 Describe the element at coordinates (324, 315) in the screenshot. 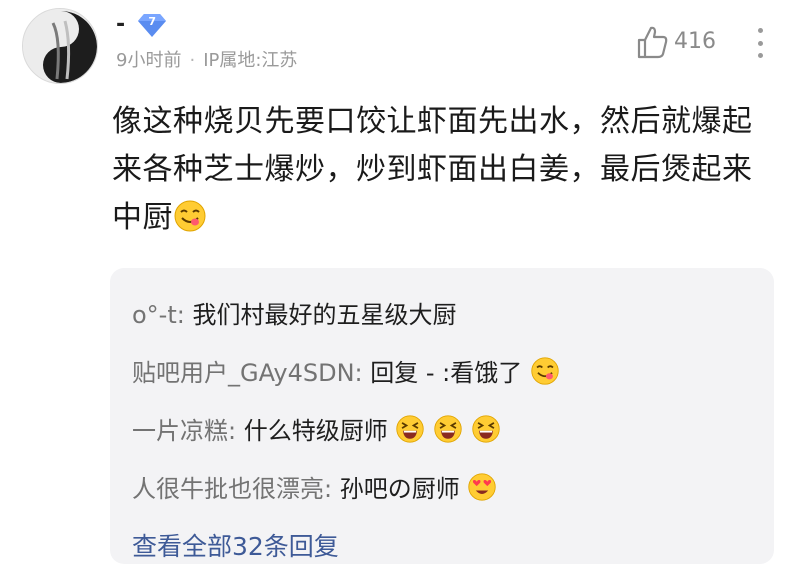

I see `reply-text: 我们村最好的五星级大厨` at that location.